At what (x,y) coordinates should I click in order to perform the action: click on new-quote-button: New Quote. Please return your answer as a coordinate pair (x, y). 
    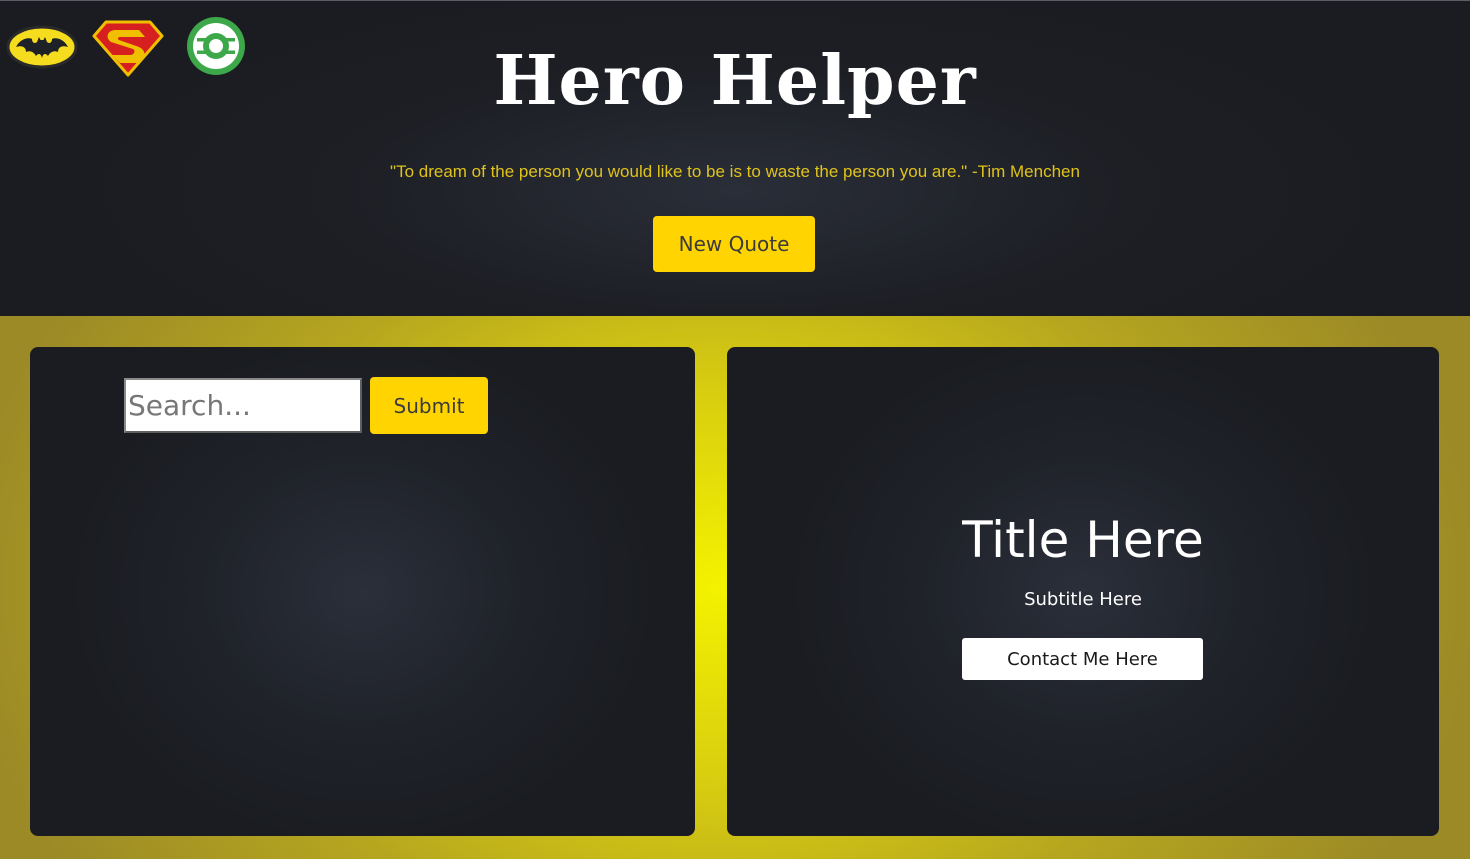
    Looking at the image, I should click on (734, 244).